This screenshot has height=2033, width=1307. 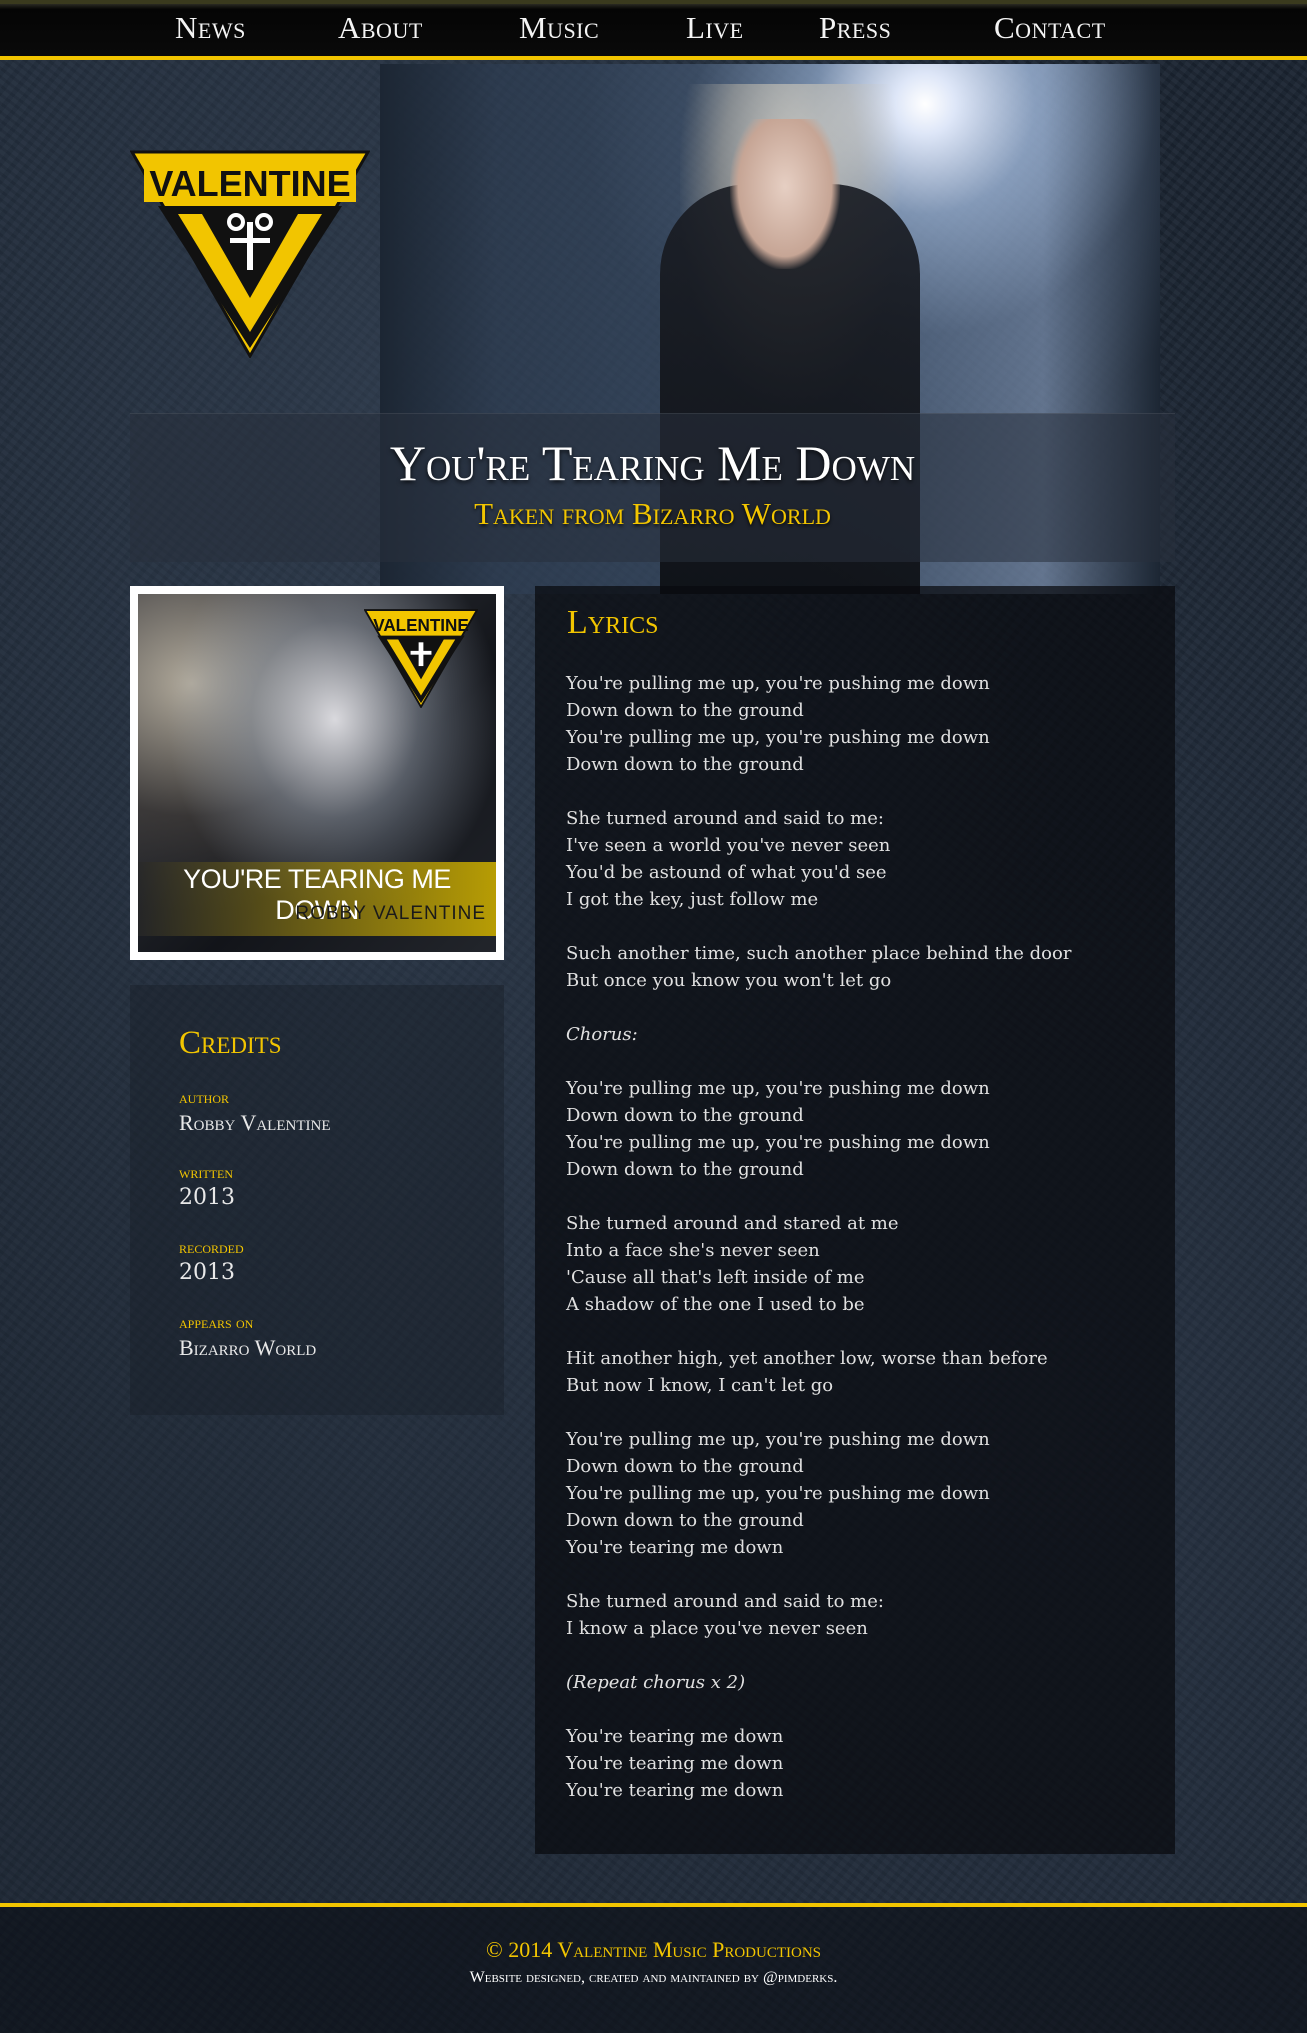 What do you see at coordinates (602, 1034) in the screenshot?
I see `lyric-line: Chorus:` at bounding box center [602, 1034].